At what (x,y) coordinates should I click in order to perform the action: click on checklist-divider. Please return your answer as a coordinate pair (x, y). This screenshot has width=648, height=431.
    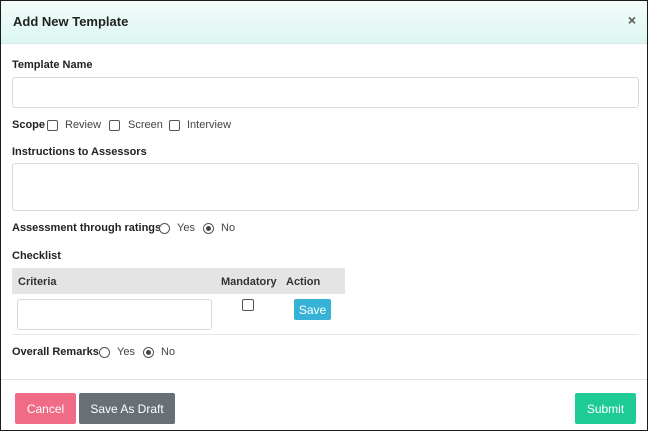
    Looking at the image, I should click on (325, 334).